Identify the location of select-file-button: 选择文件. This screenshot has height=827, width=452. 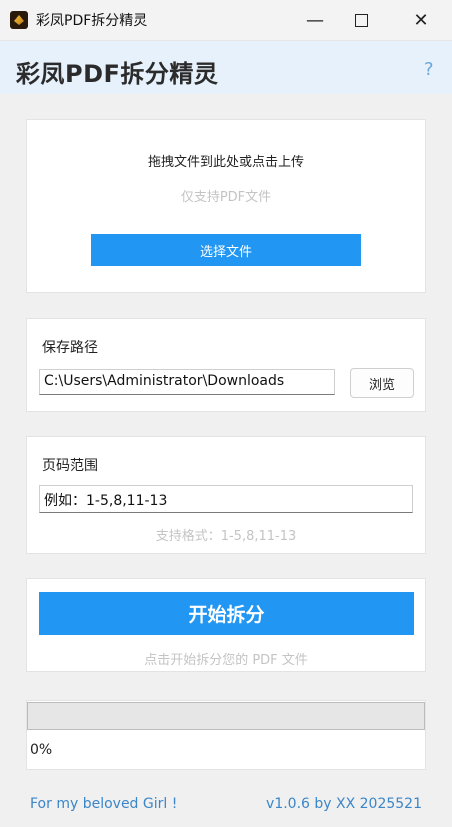
(226, 250).